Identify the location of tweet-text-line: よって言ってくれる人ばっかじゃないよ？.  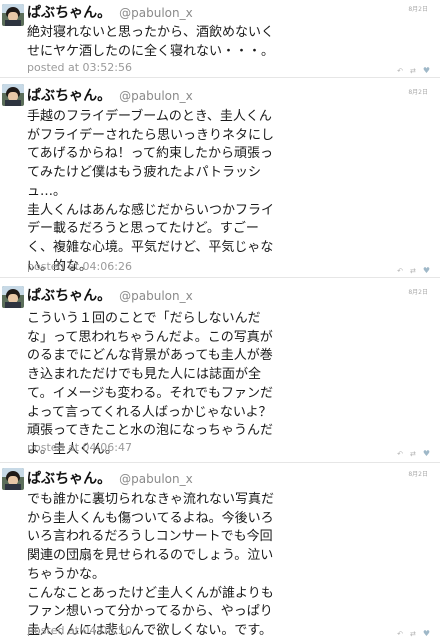
(149, 412).